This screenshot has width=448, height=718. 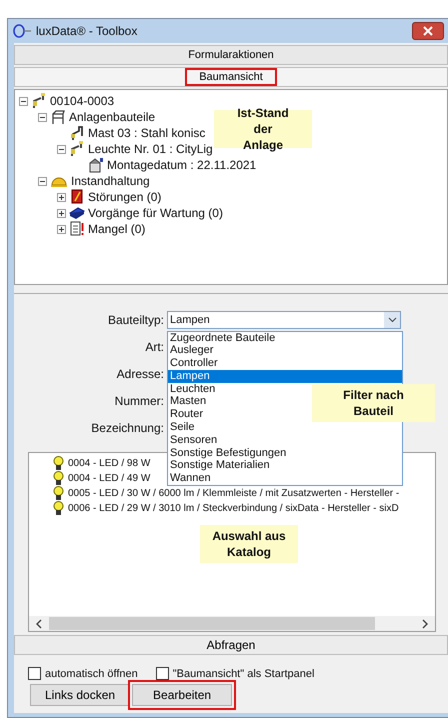 I want to click on field-label: Nummer:, so click(x=139, y=401).